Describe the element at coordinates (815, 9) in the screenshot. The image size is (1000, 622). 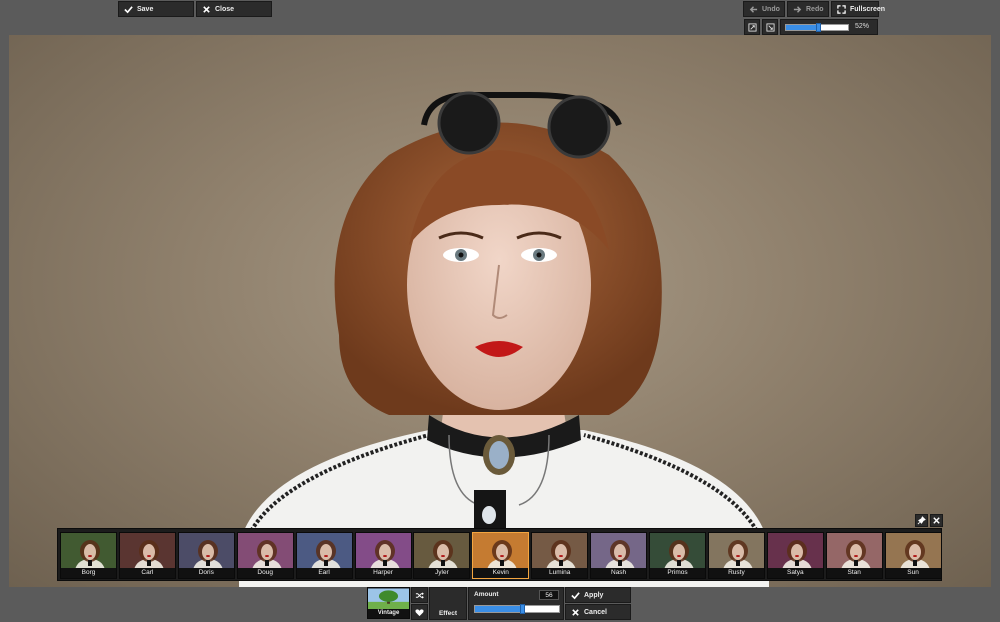
I see `redo-label: Redo` at that location.